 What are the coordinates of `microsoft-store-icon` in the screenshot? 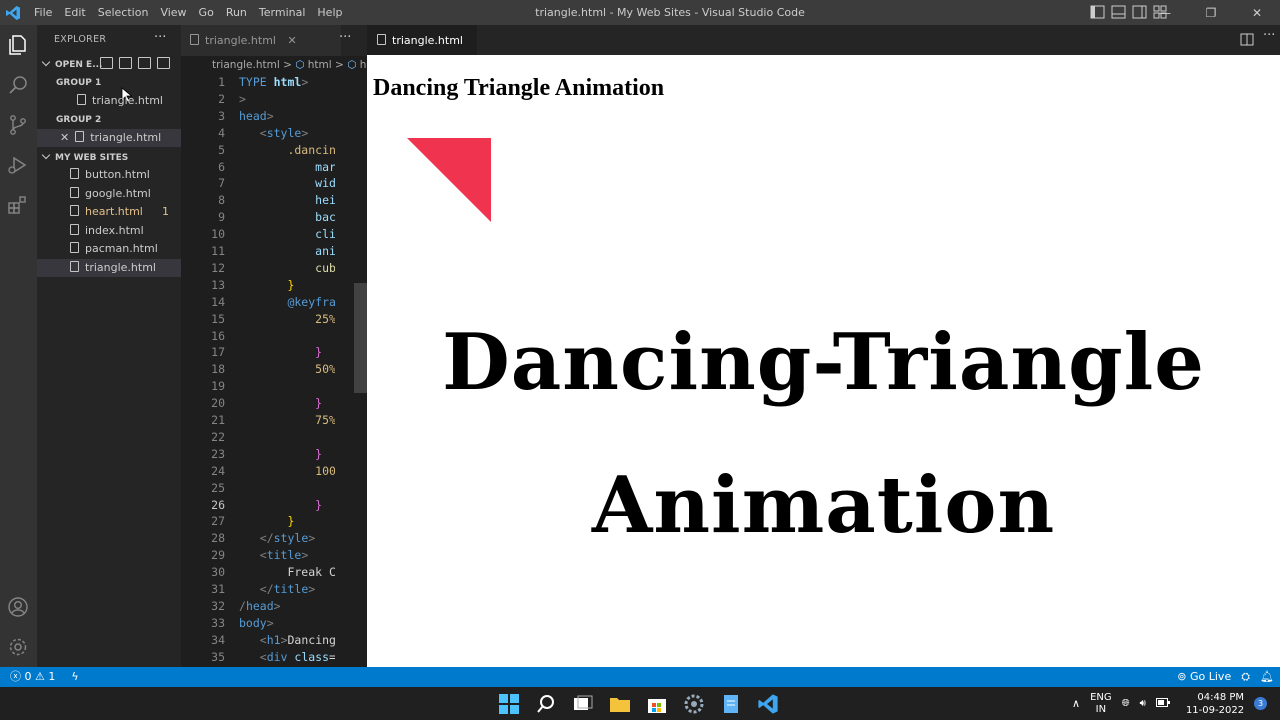 It's located at (657, 704).